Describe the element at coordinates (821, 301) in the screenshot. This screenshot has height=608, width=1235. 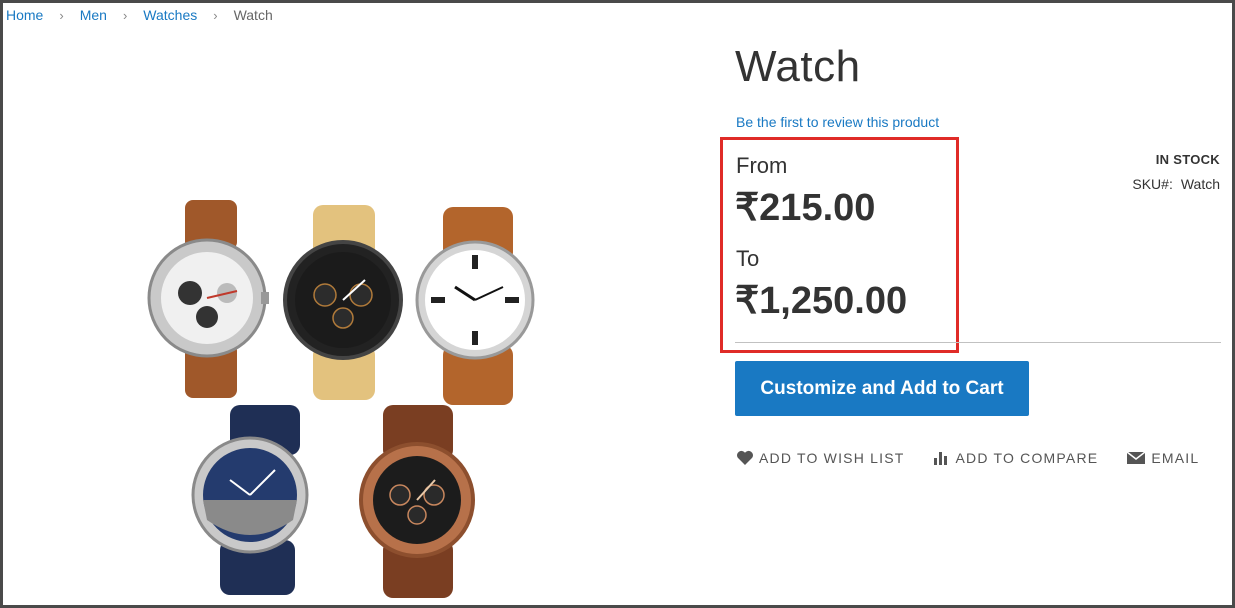
I see `price-to-value: ₹1,250.00` at that location.